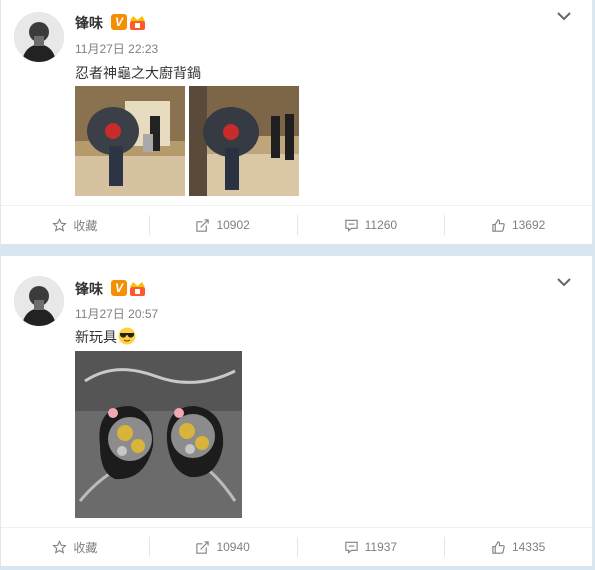  I want to click on repost-count: 10902, so click(233, 225).